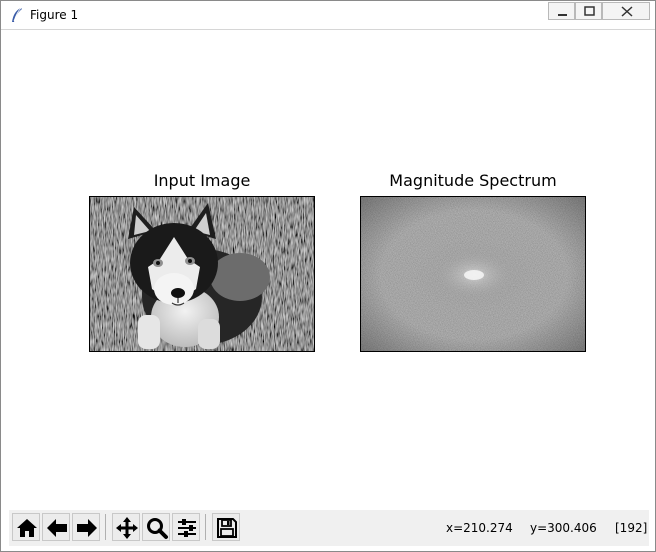 This screenshot has height=552, width=656. Describe the element at coordinates (56, 527) in the screenshot. I see `back-button` at that location.